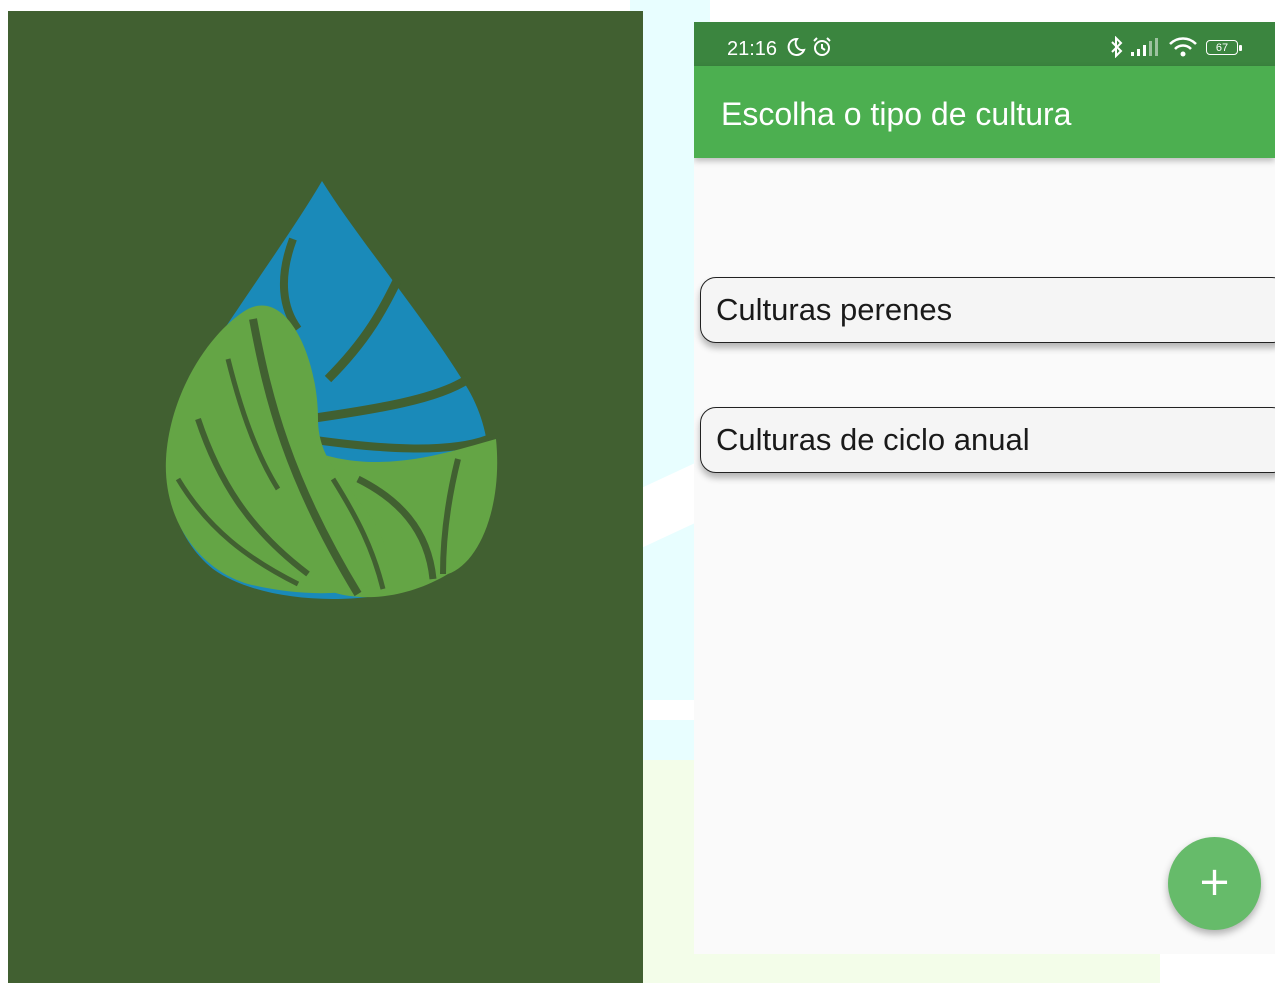 The width and height of the screenshot is (1275, 983). I want to click on moon-icon, so click(796, 46).